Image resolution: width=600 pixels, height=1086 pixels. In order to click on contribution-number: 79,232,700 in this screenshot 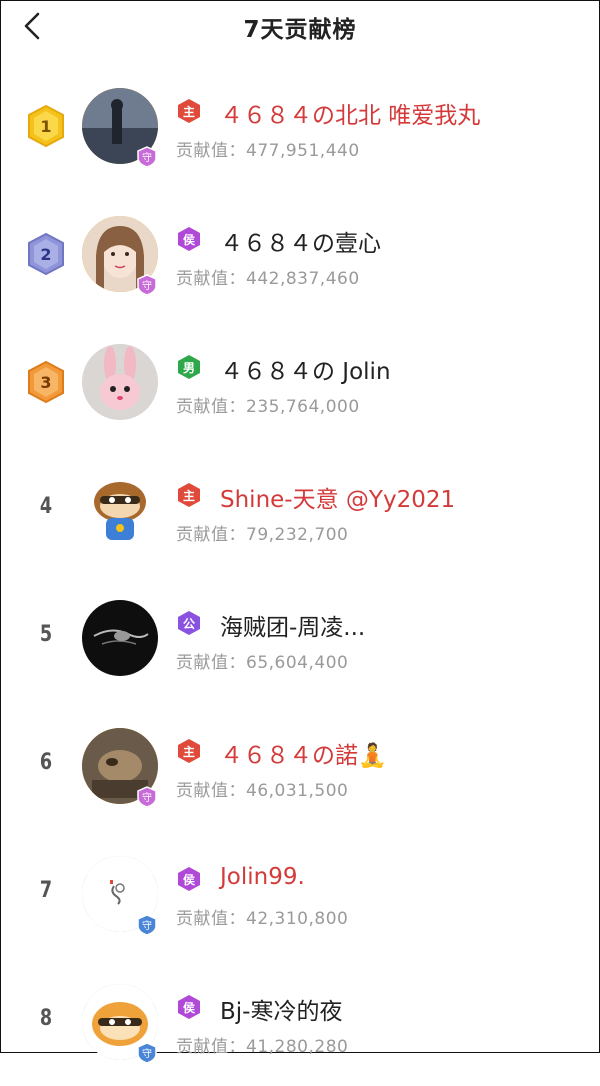, I will do `click(297, 535)`.